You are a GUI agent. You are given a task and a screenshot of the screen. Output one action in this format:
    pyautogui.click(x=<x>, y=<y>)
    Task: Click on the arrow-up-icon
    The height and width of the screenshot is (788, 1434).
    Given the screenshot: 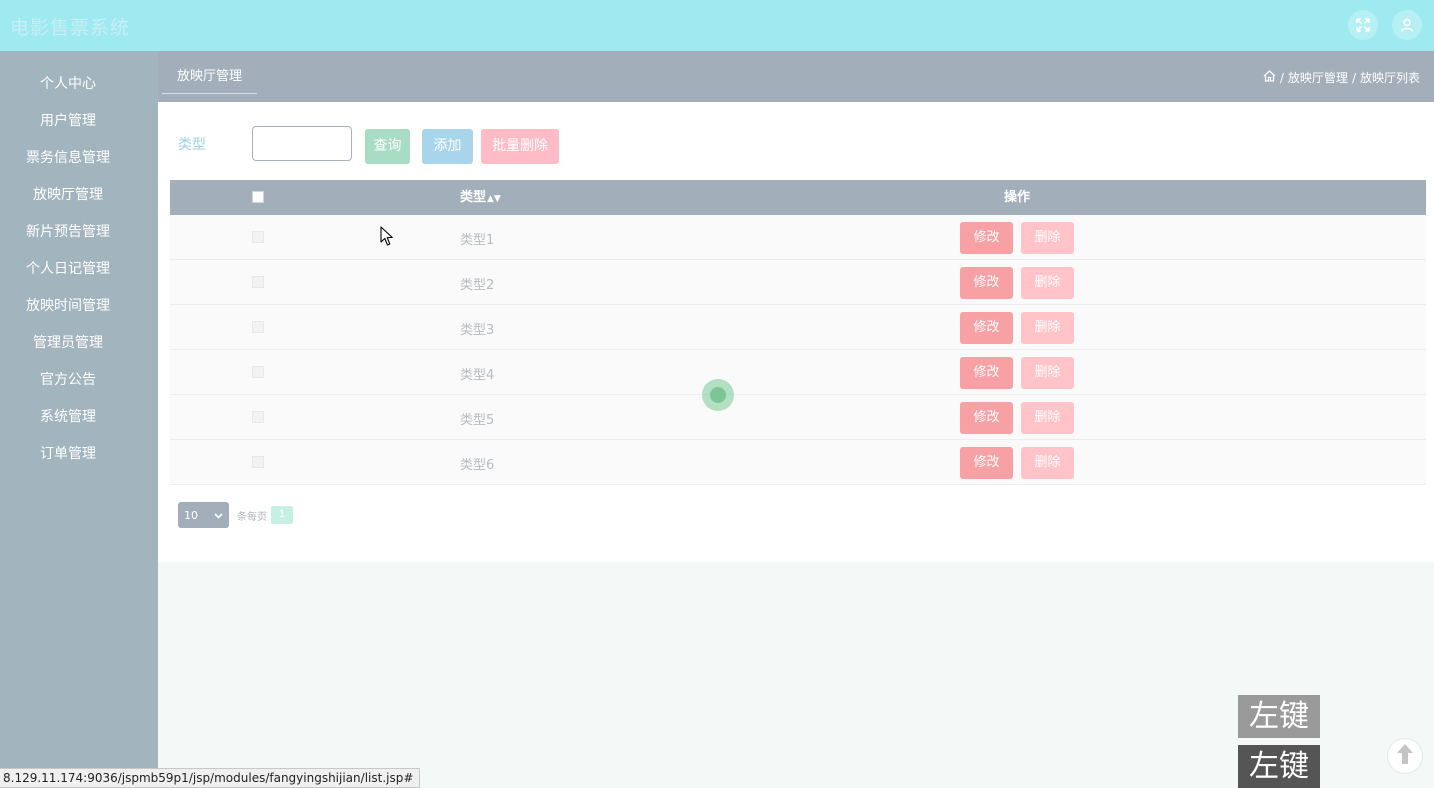 What is the action you would take?
    pyautogui.click(x=1405, y=756)
    